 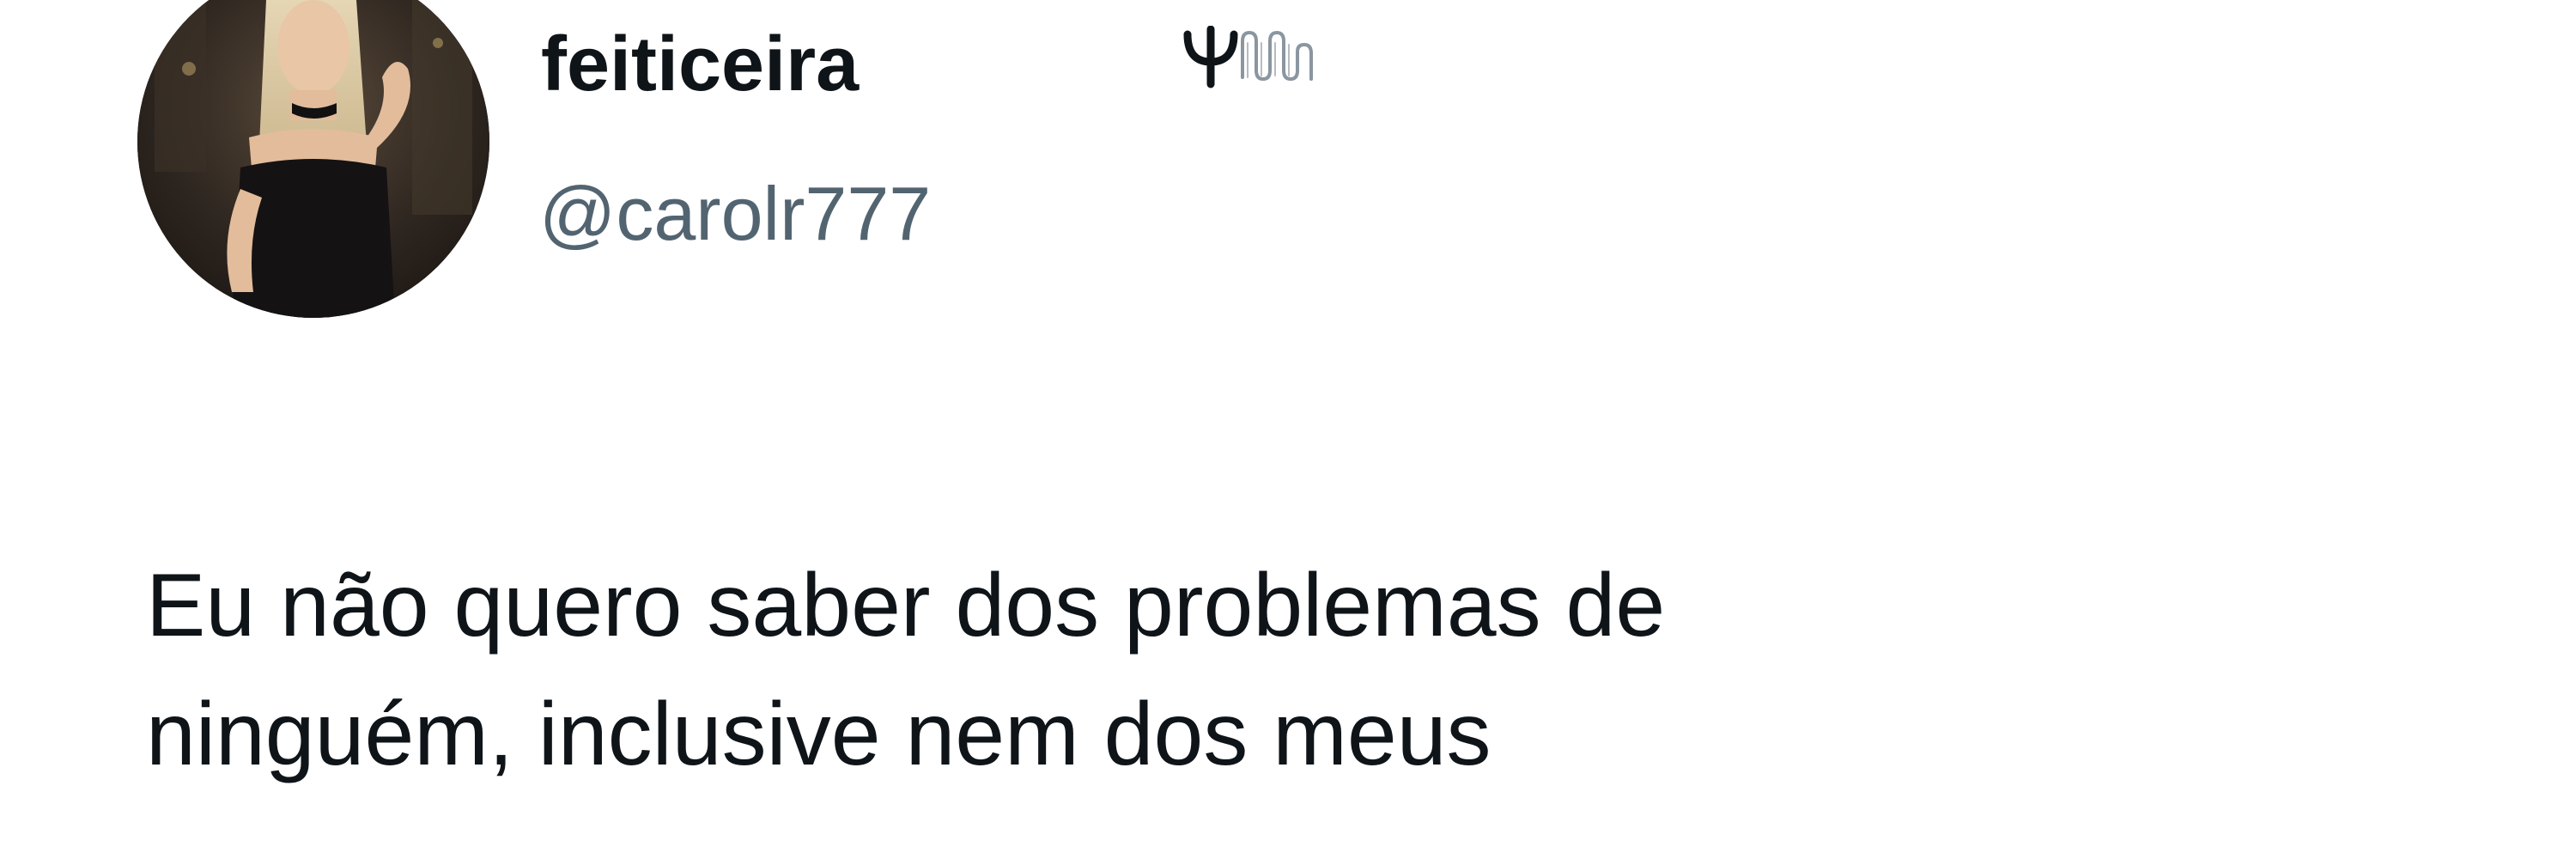 What do you see at coordinates (735, 214) in the screenshot?
I see `user-handle: @carolr777` at bounding box center [735, 214].